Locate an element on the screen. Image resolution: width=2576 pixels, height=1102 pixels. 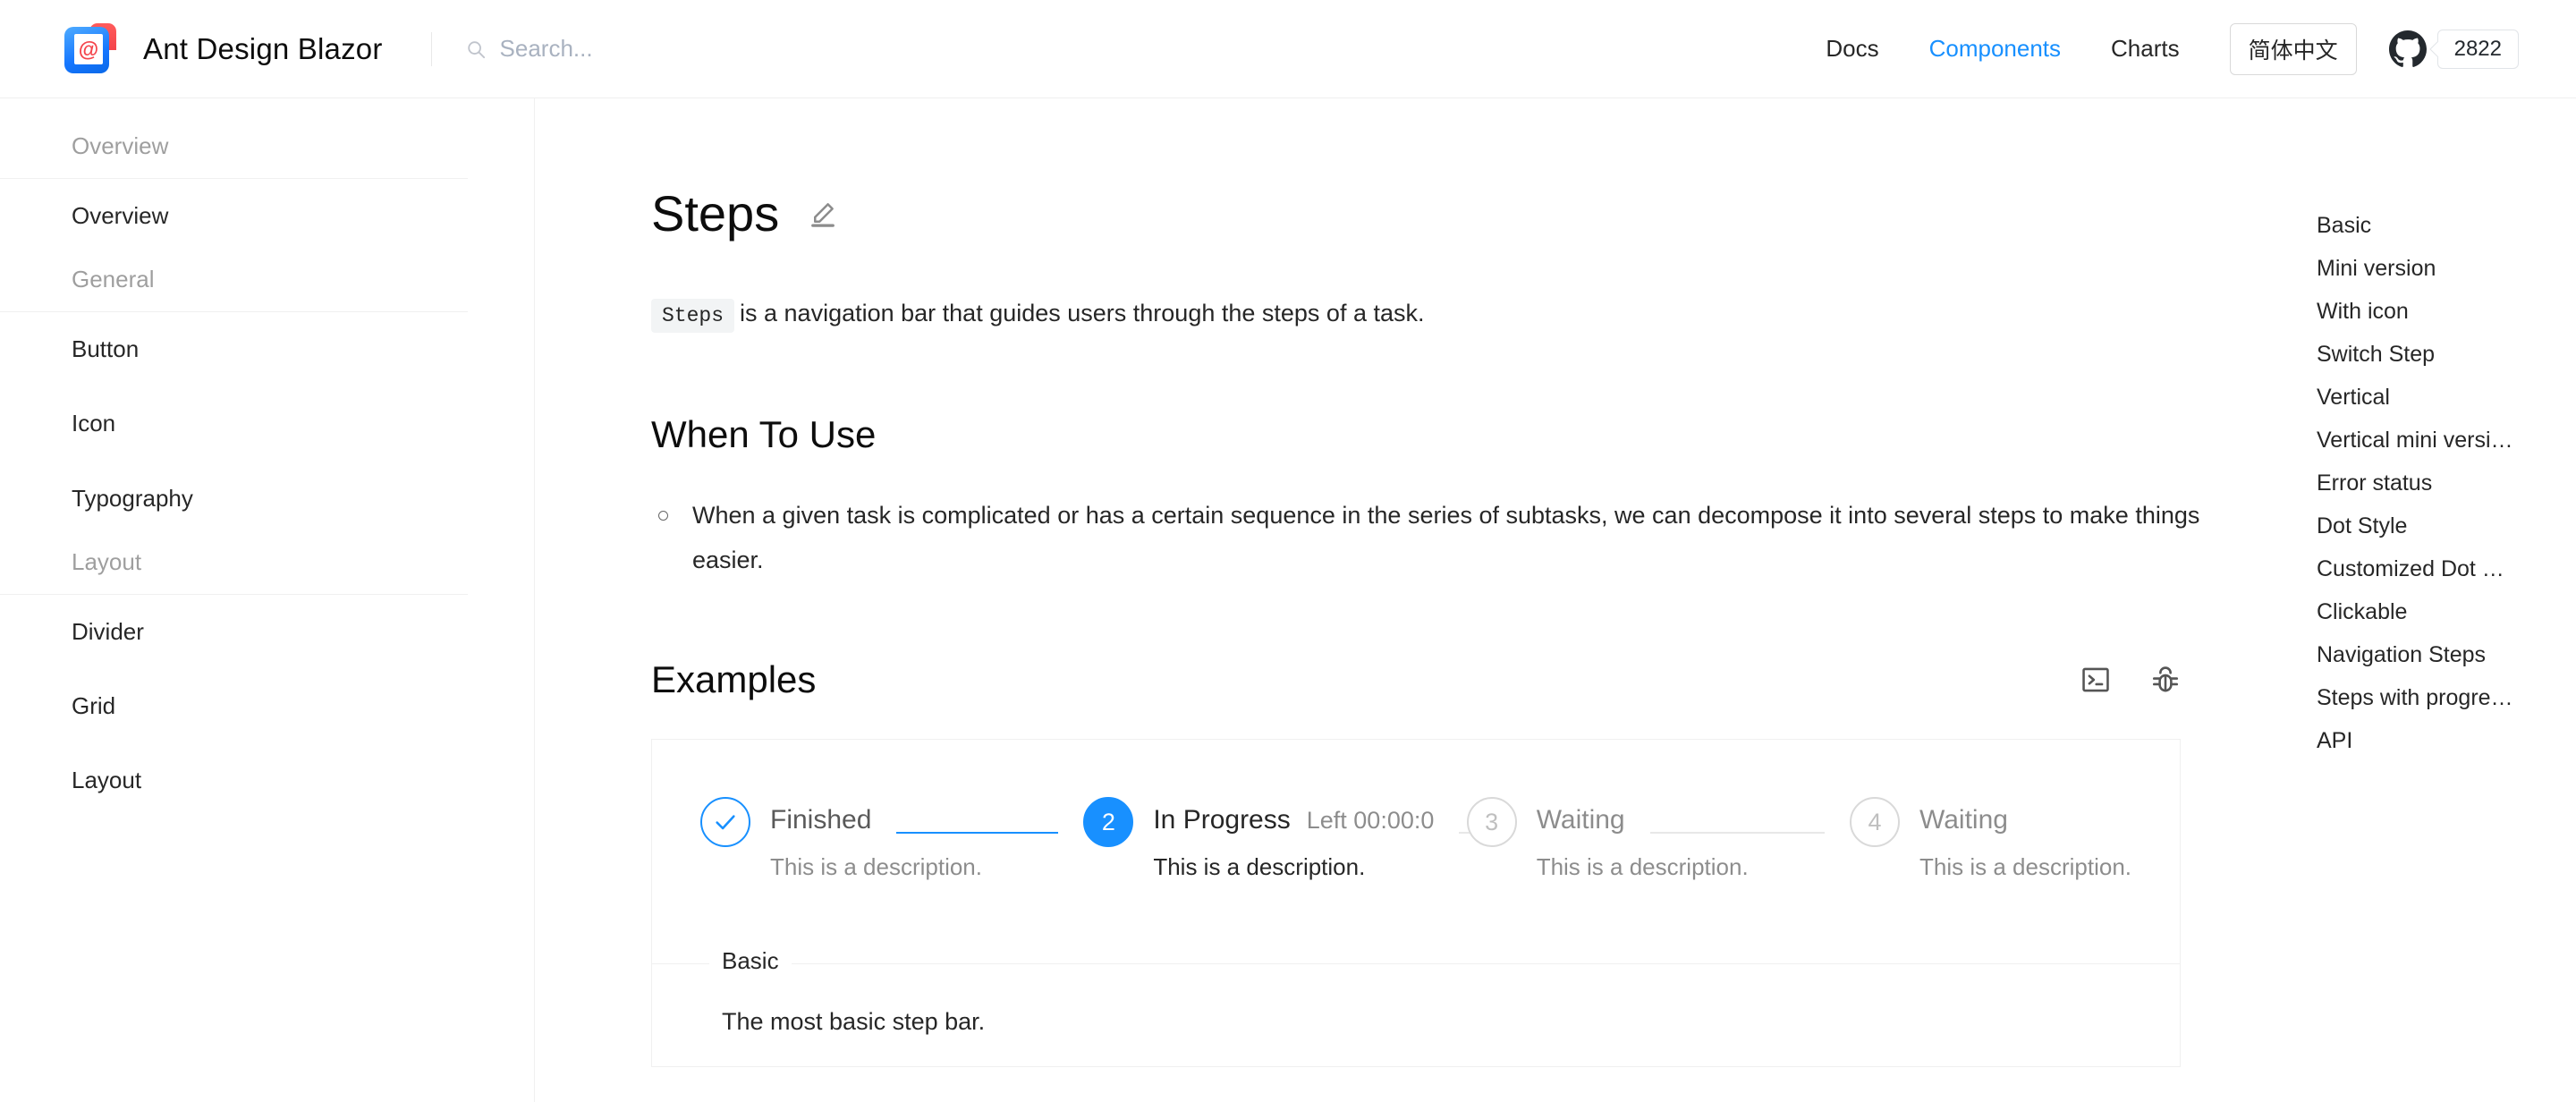
step-icon-process: 2 is located at coordinates (1108, 822).